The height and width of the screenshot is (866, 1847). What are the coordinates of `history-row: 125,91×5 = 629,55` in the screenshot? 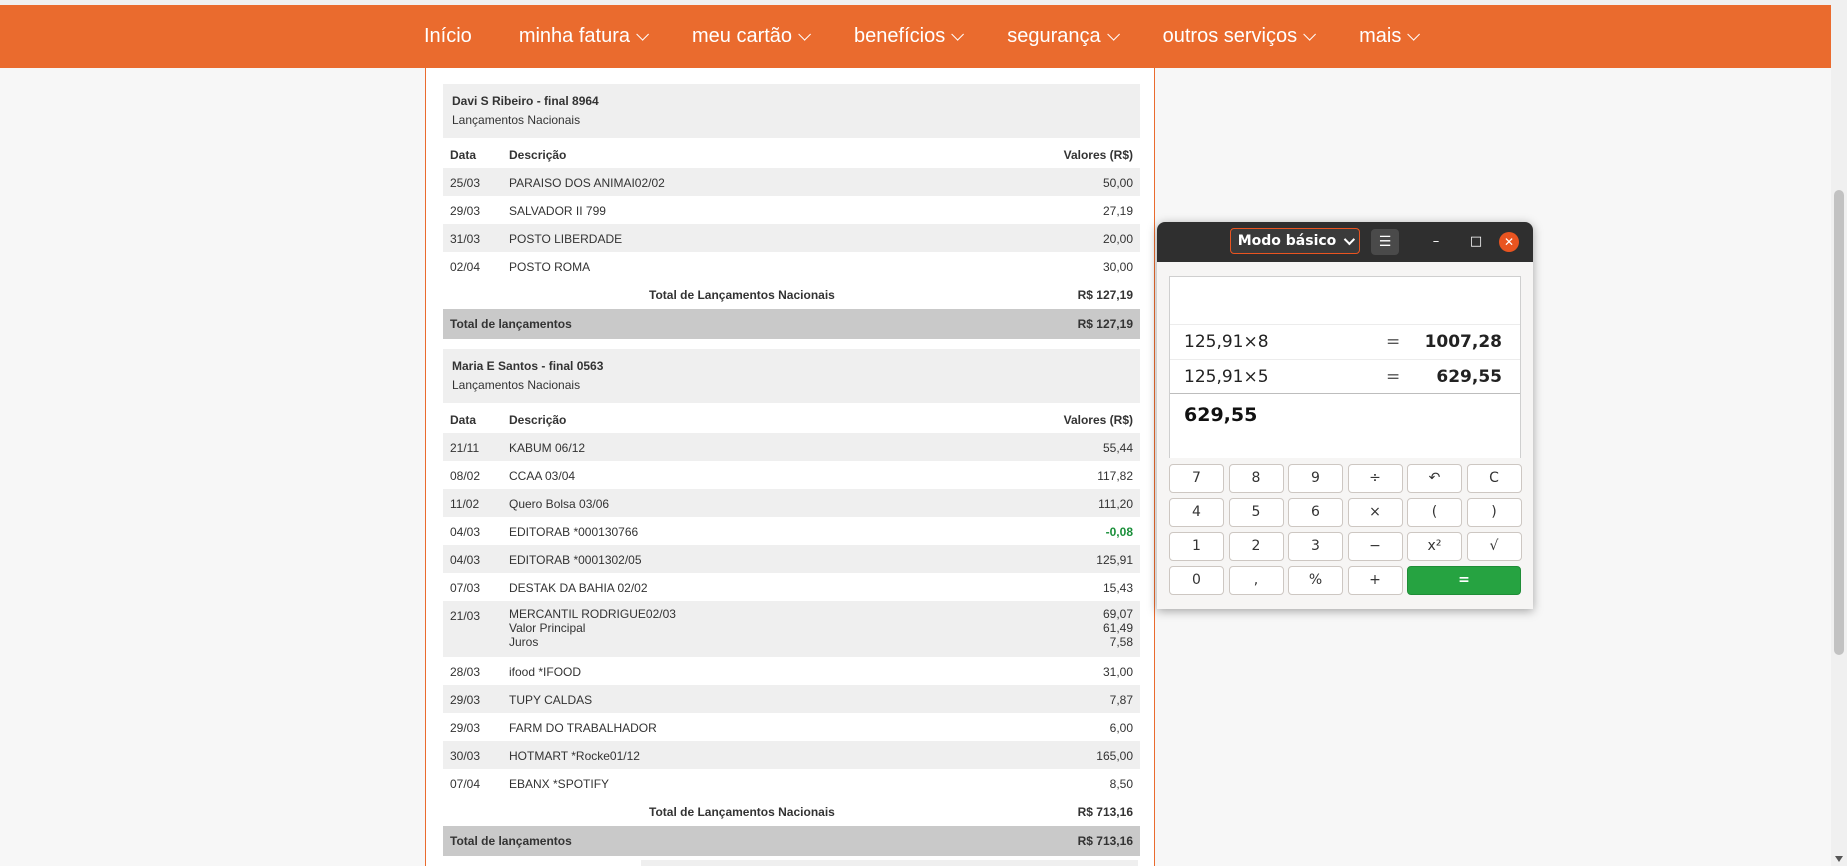 It's located at (1345, 376).